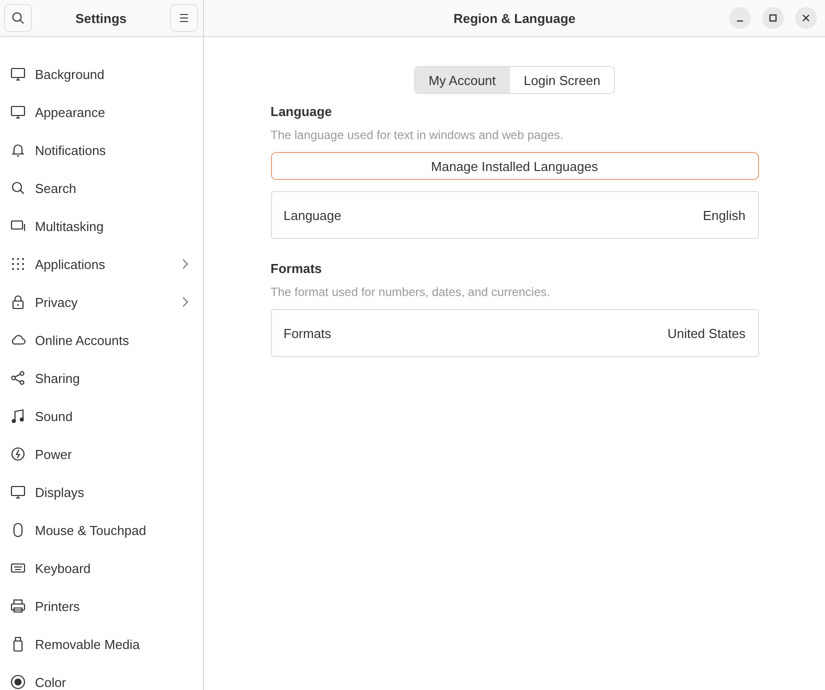  What do you see at coordinates (101, 340) in the screenshot?
I see `sidebar-item: Online Accounts` at bounding box center [101, 340].